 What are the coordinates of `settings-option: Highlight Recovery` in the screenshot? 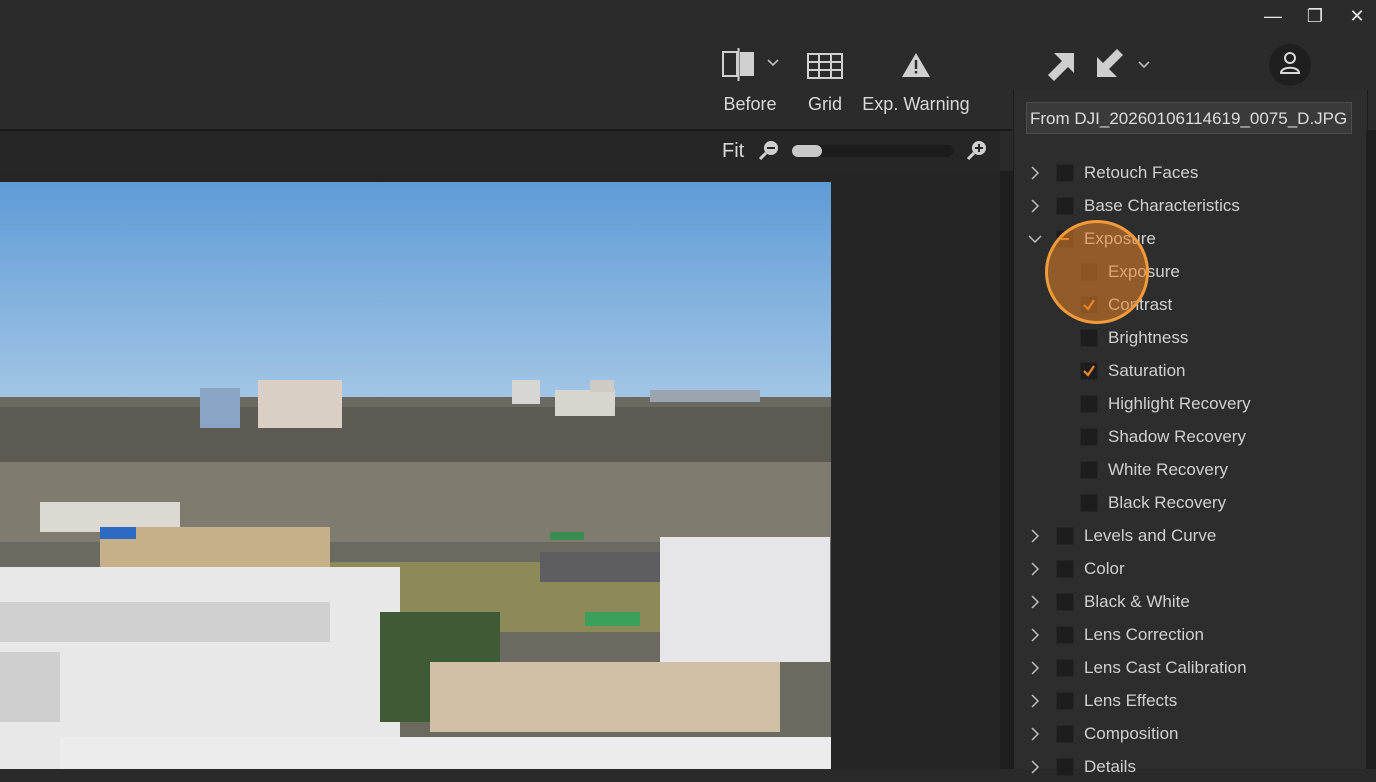 It's located at (1165, 404).